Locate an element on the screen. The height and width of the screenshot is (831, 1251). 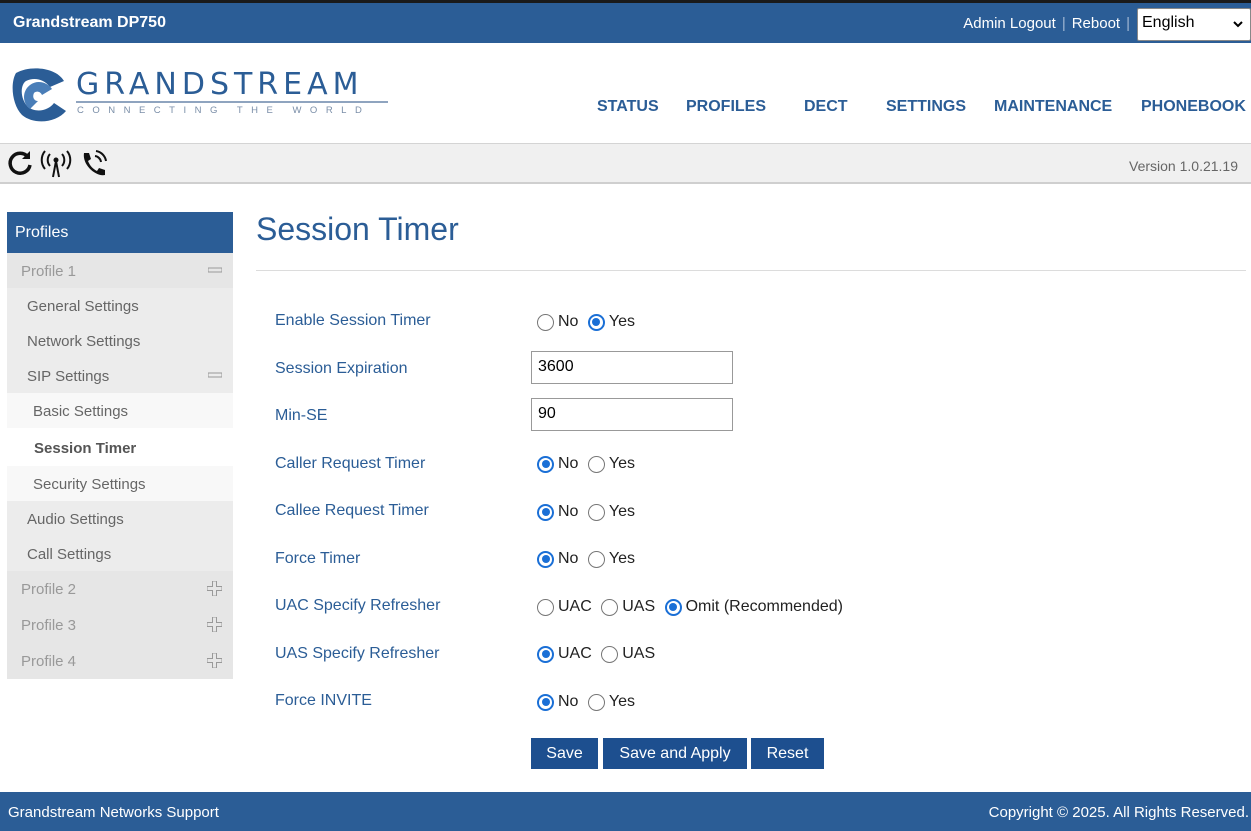
admin-logout-link: Admin Logout is located at coordinates (1009, 23).